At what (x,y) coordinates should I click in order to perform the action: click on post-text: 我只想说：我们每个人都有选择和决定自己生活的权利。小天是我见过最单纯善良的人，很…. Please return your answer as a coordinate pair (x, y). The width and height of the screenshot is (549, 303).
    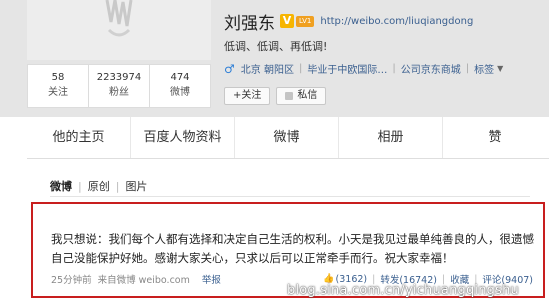
    Looking at the image, I should click on (292, 248).